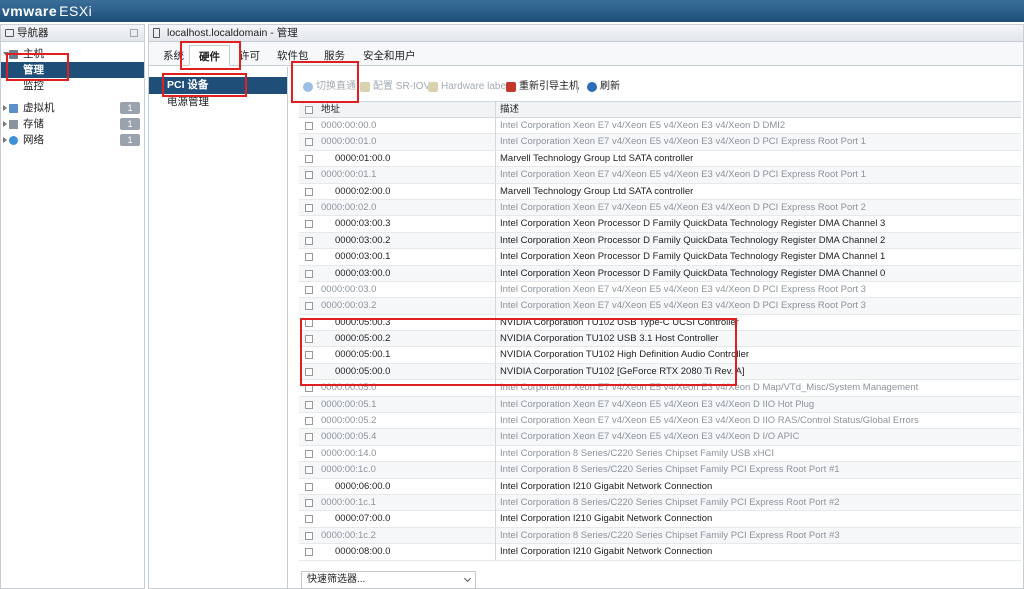 The image size is (1024, 589). I want to click on tab-packages: 软件包, so click(293, 55).